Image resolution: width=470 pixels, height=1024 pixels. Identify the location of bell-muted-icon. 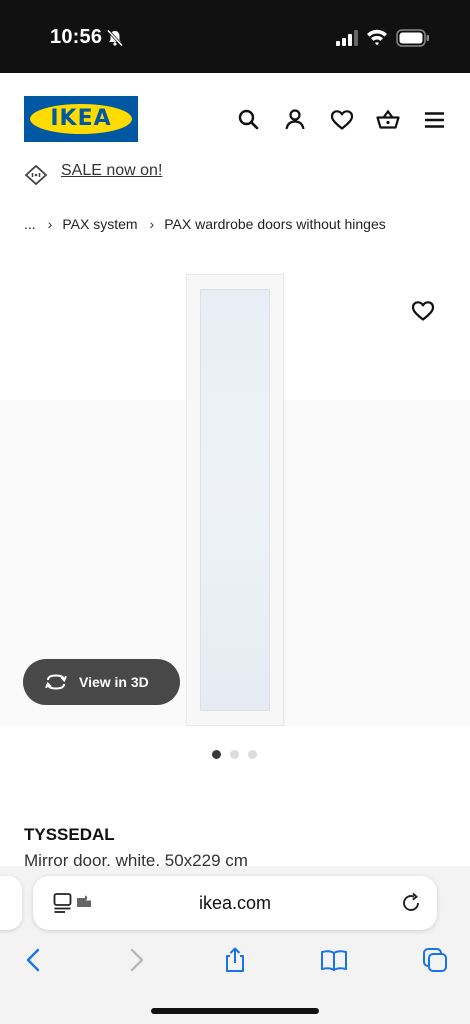
(115, 38).